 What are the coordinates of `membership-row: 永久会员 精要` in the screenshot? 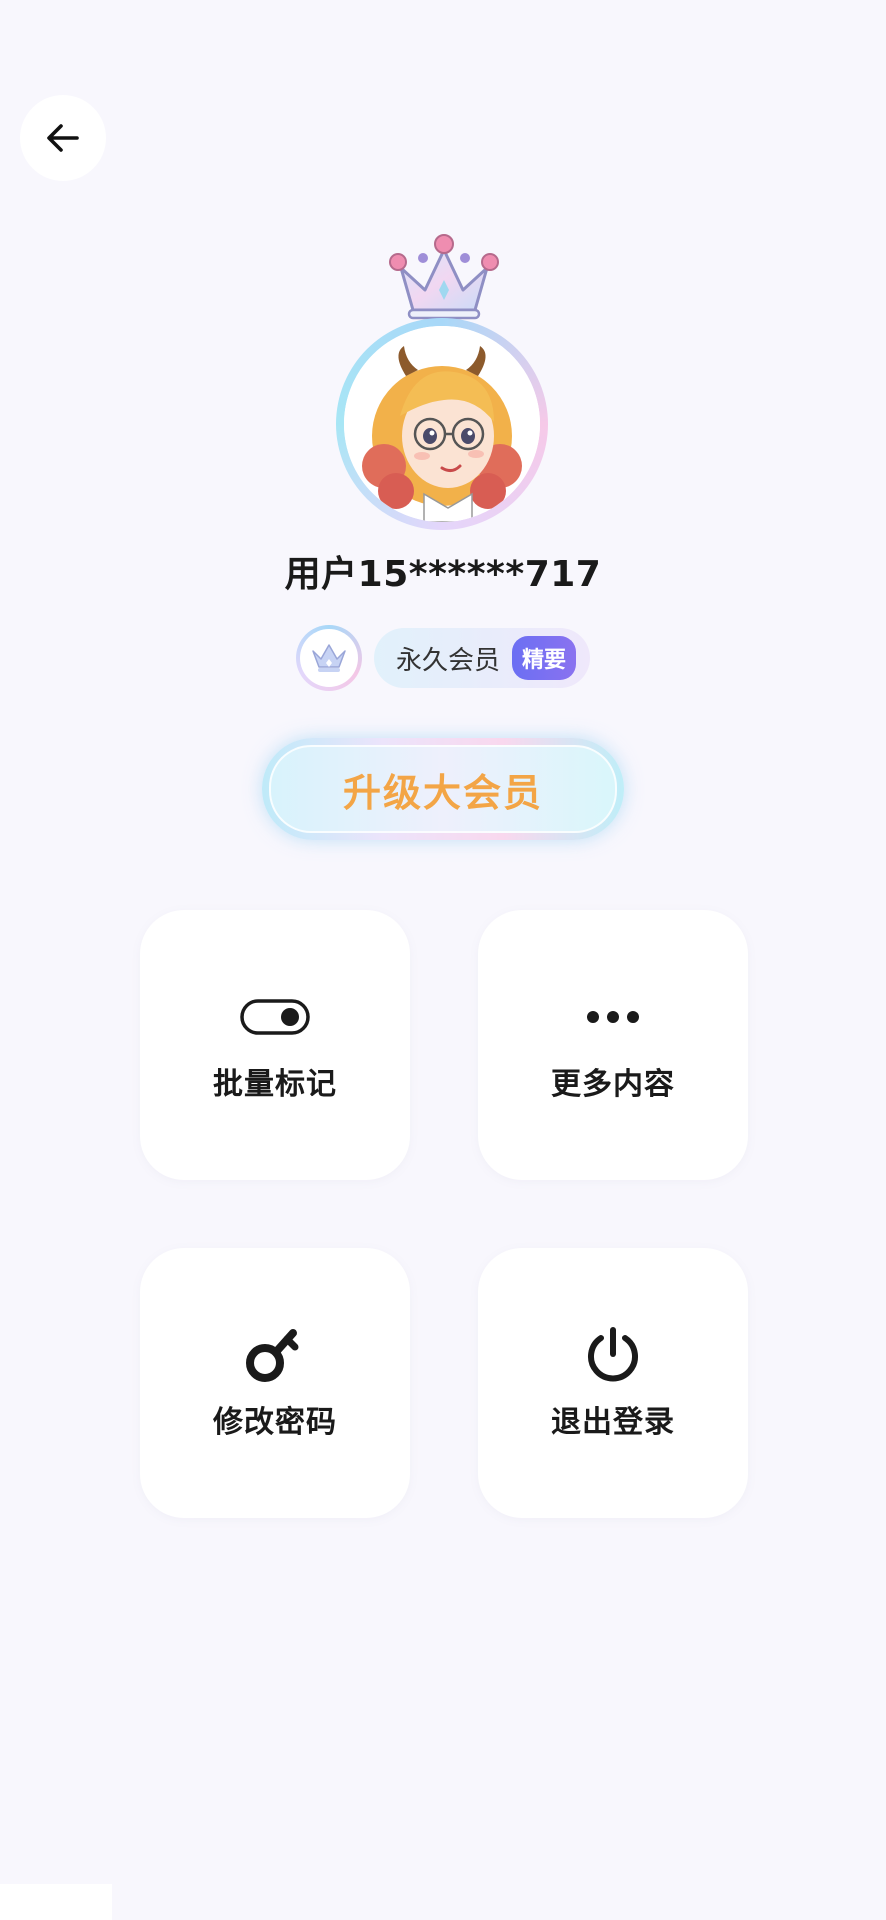 It's located at (443, 658).